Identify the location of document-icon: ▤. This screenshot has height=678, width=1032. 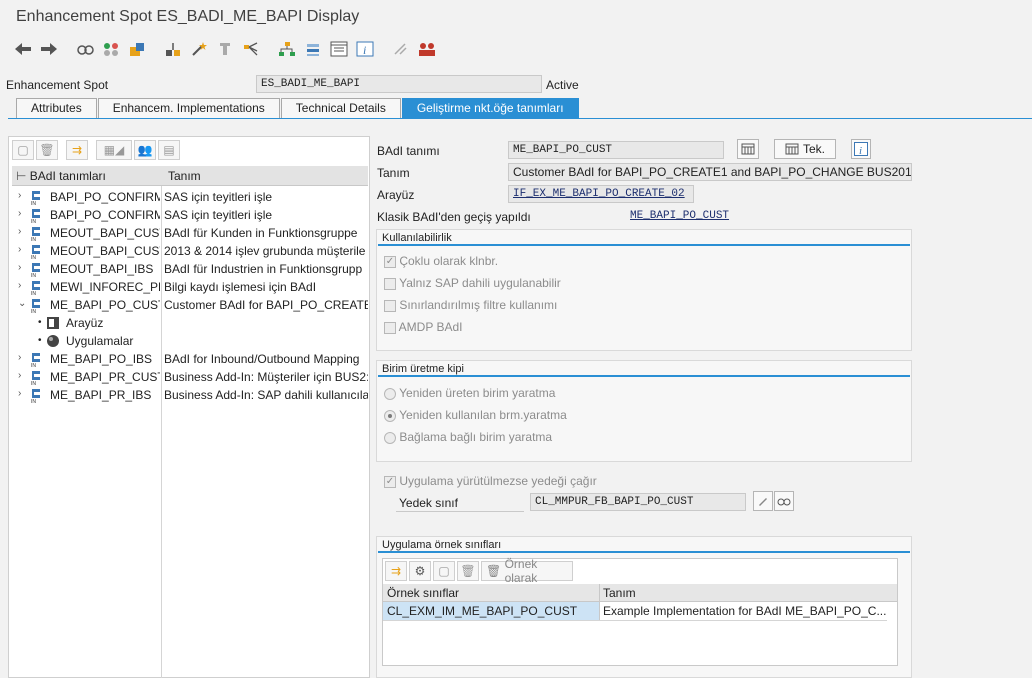
(169, 150).